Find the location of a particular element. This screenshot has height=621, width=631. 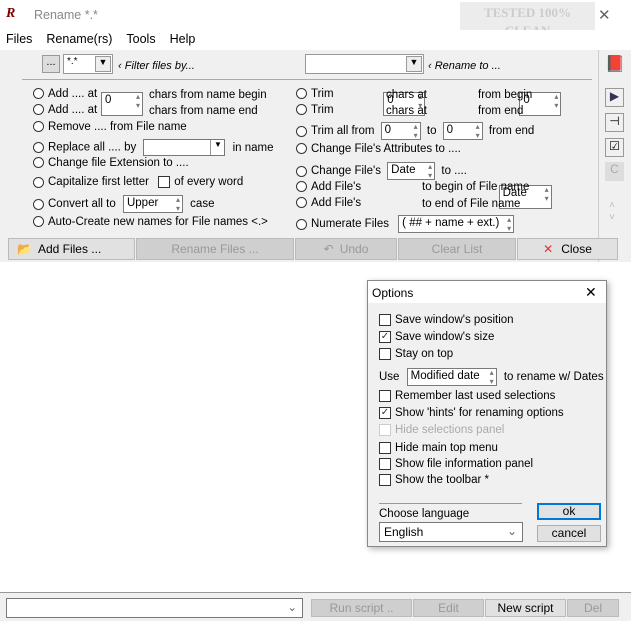

label: from end is located at coordinates (511, 131).